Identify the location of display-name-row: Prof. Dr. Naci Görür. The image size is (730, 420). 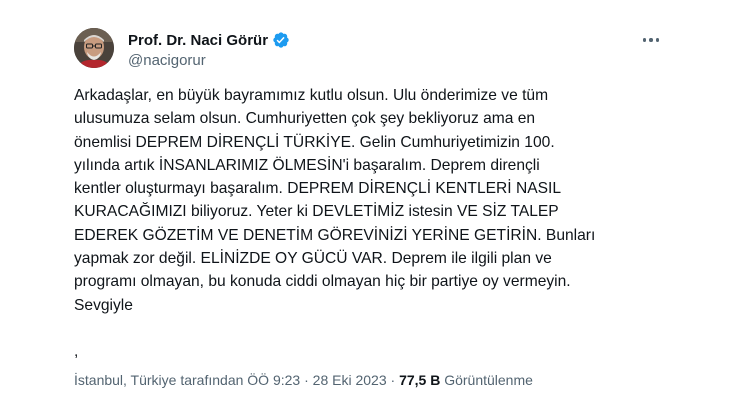
(209, 40).